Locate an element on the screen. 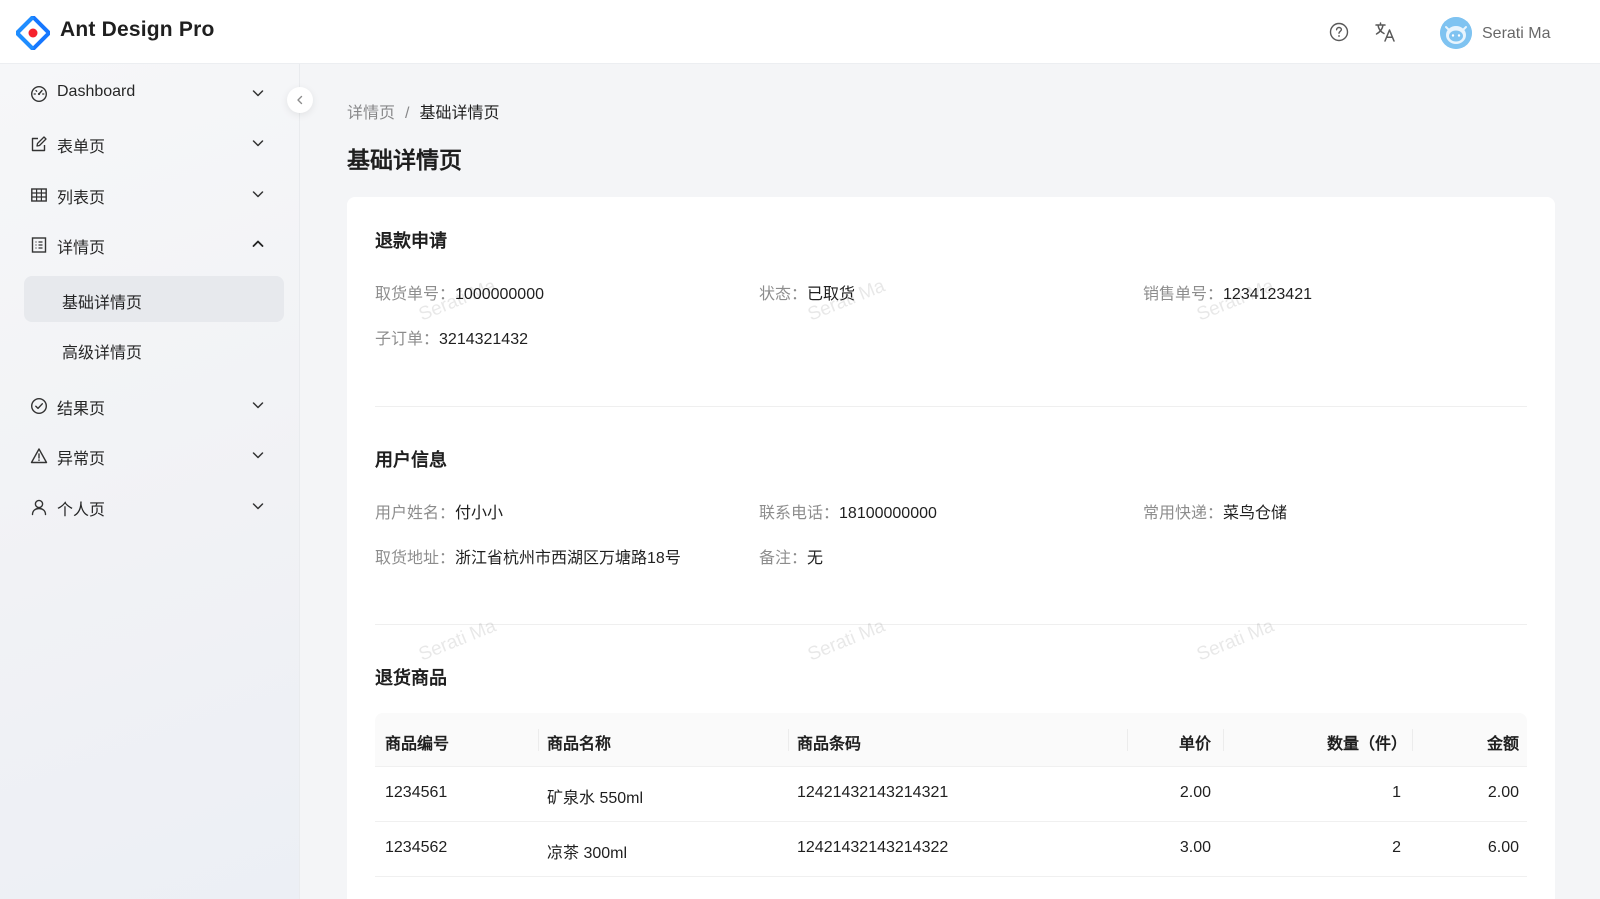 The image size is (1600, 899). chevron-up-icon is located at coordinates (258, 243).